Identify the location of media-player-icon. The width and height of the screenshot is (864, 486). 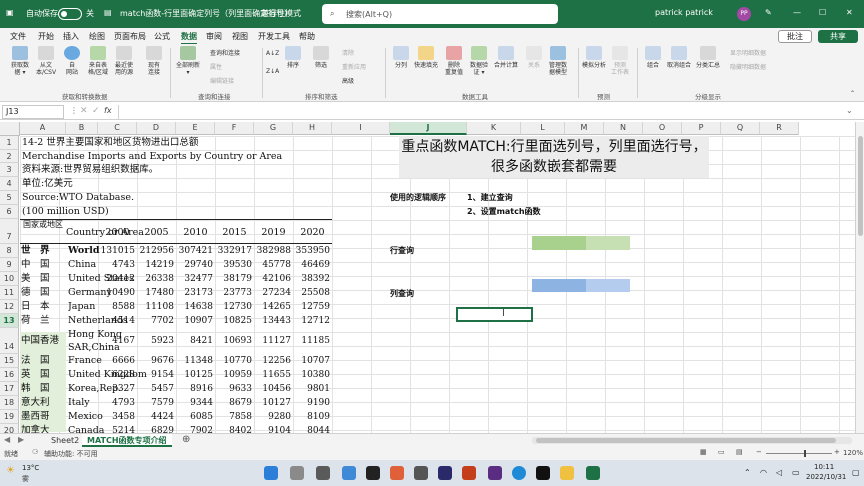
(397, 473).